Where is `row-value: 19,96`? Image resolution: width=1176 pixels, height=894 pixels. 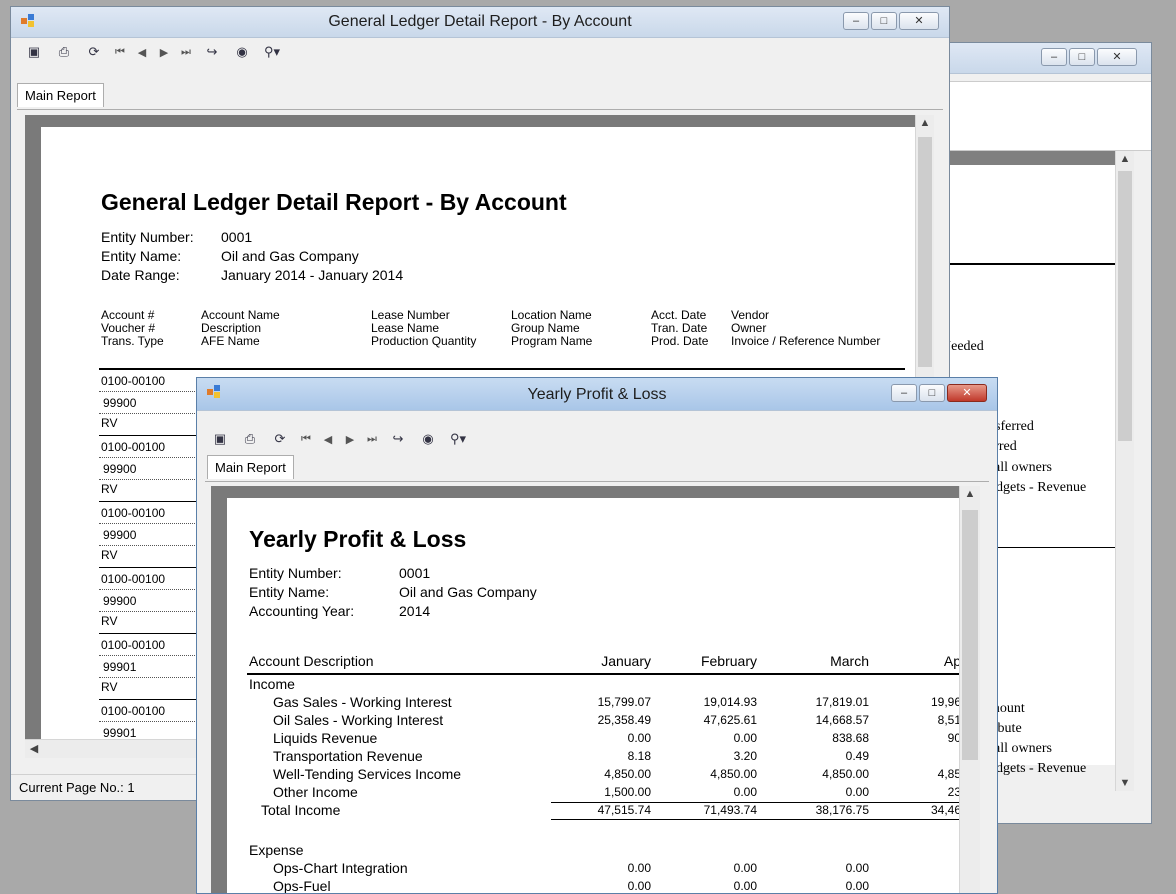
row-value: 19,96 is located at coordinates (944, 702).